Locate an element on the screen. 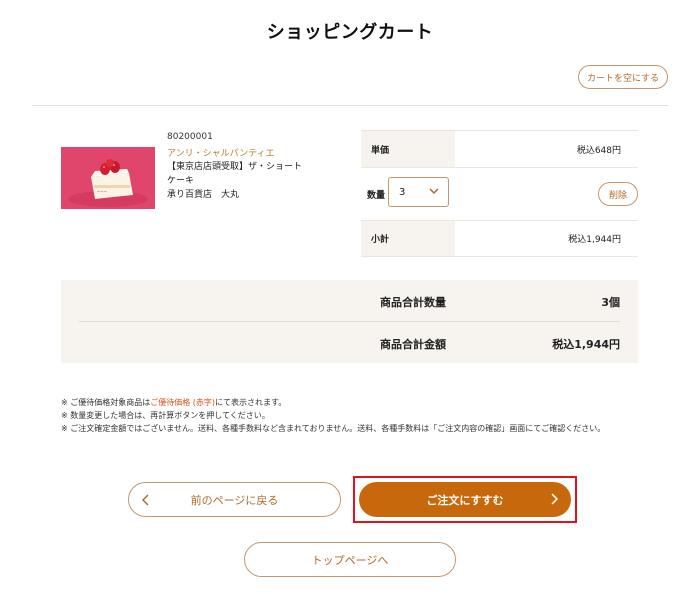  total-amount-label: 商品合計金額 is located at coordinates (413, 344).